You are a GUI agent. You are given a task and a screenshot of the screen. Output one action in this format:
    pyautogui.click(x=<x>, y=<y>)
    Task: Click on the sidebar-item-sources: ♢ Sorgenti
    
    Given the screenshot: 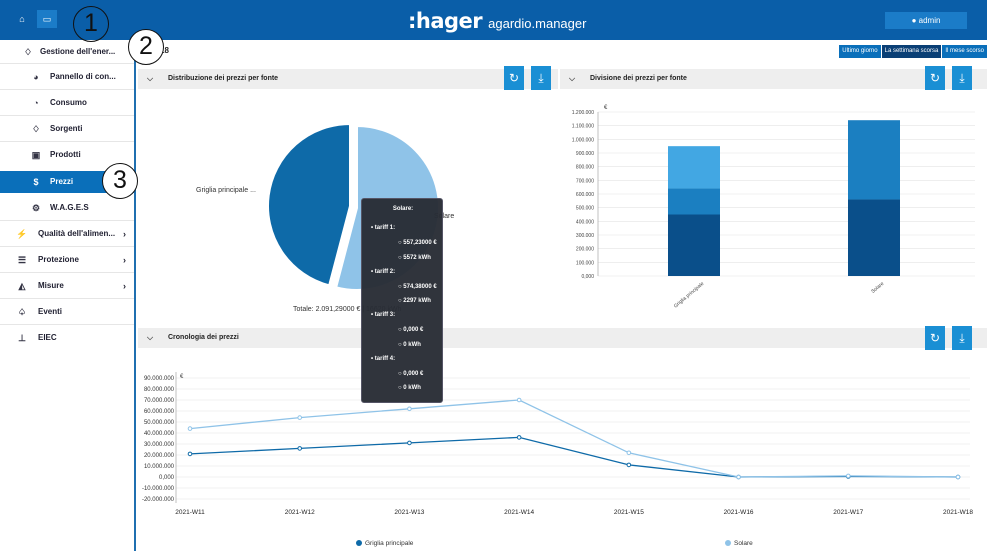 What is the action you would take?
    pyautogui.click(x=67, y=129)
    